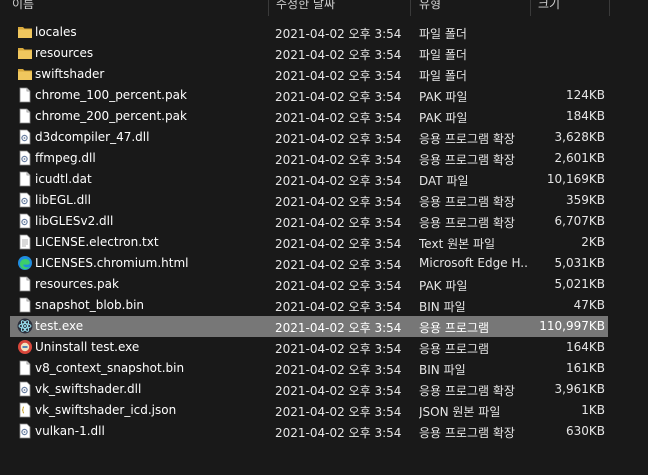 Image resolution: width=648 pixels, height=475 pixels. I want to click on text-file-icon, so click(25, 242).